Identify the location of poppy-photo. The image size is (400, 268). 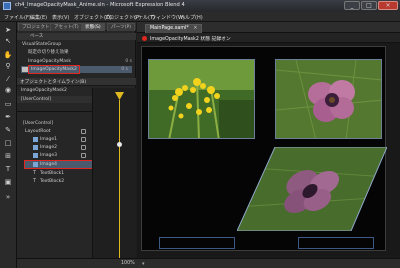
(328, 99).